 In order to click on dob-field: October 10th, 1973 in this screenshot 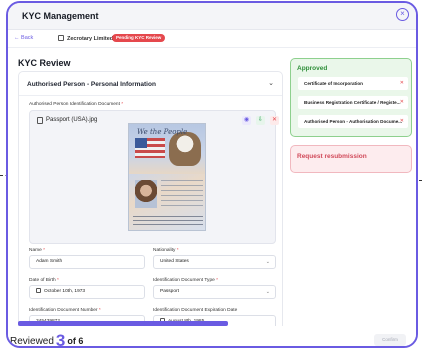, I will do `click(87, 292)`.